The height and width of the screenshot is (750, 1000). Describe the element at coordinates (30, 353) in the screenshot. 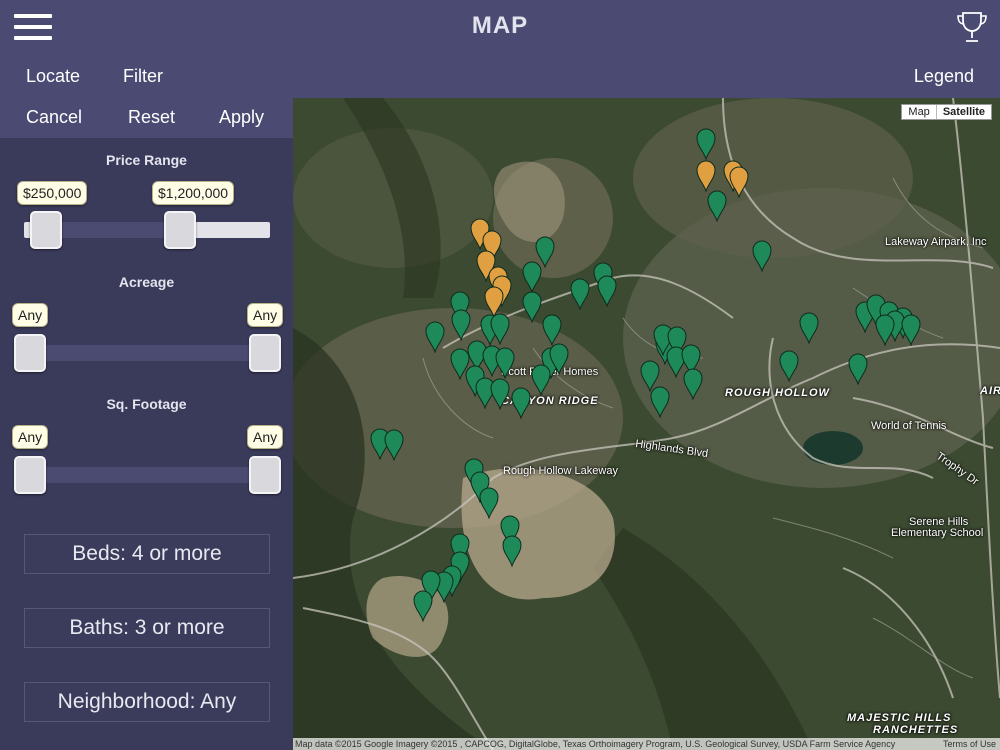

I see `acreage-min-handle` at that location.